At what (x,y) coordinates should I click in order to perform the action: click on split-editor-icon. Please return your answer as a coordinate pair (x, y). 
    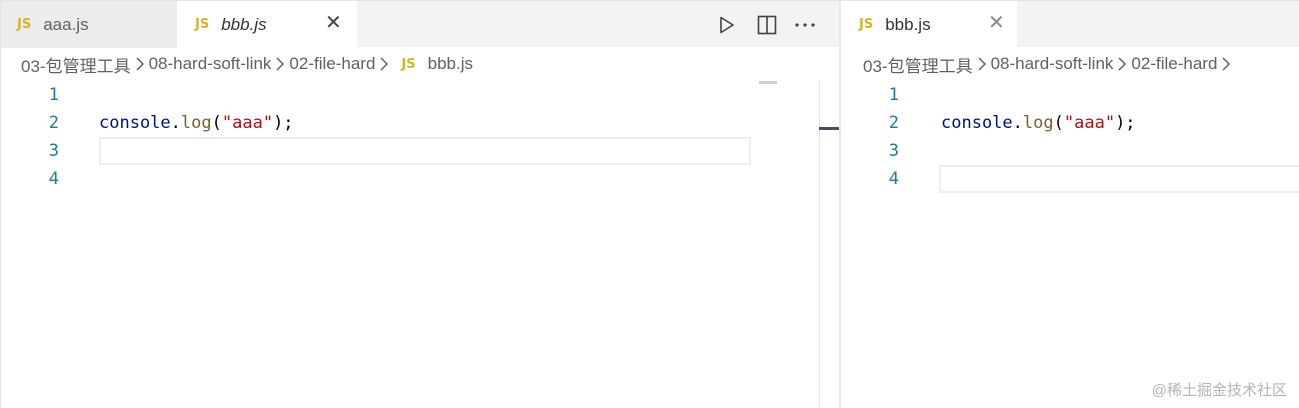
    Looking at the image, I should click on (767, 25).